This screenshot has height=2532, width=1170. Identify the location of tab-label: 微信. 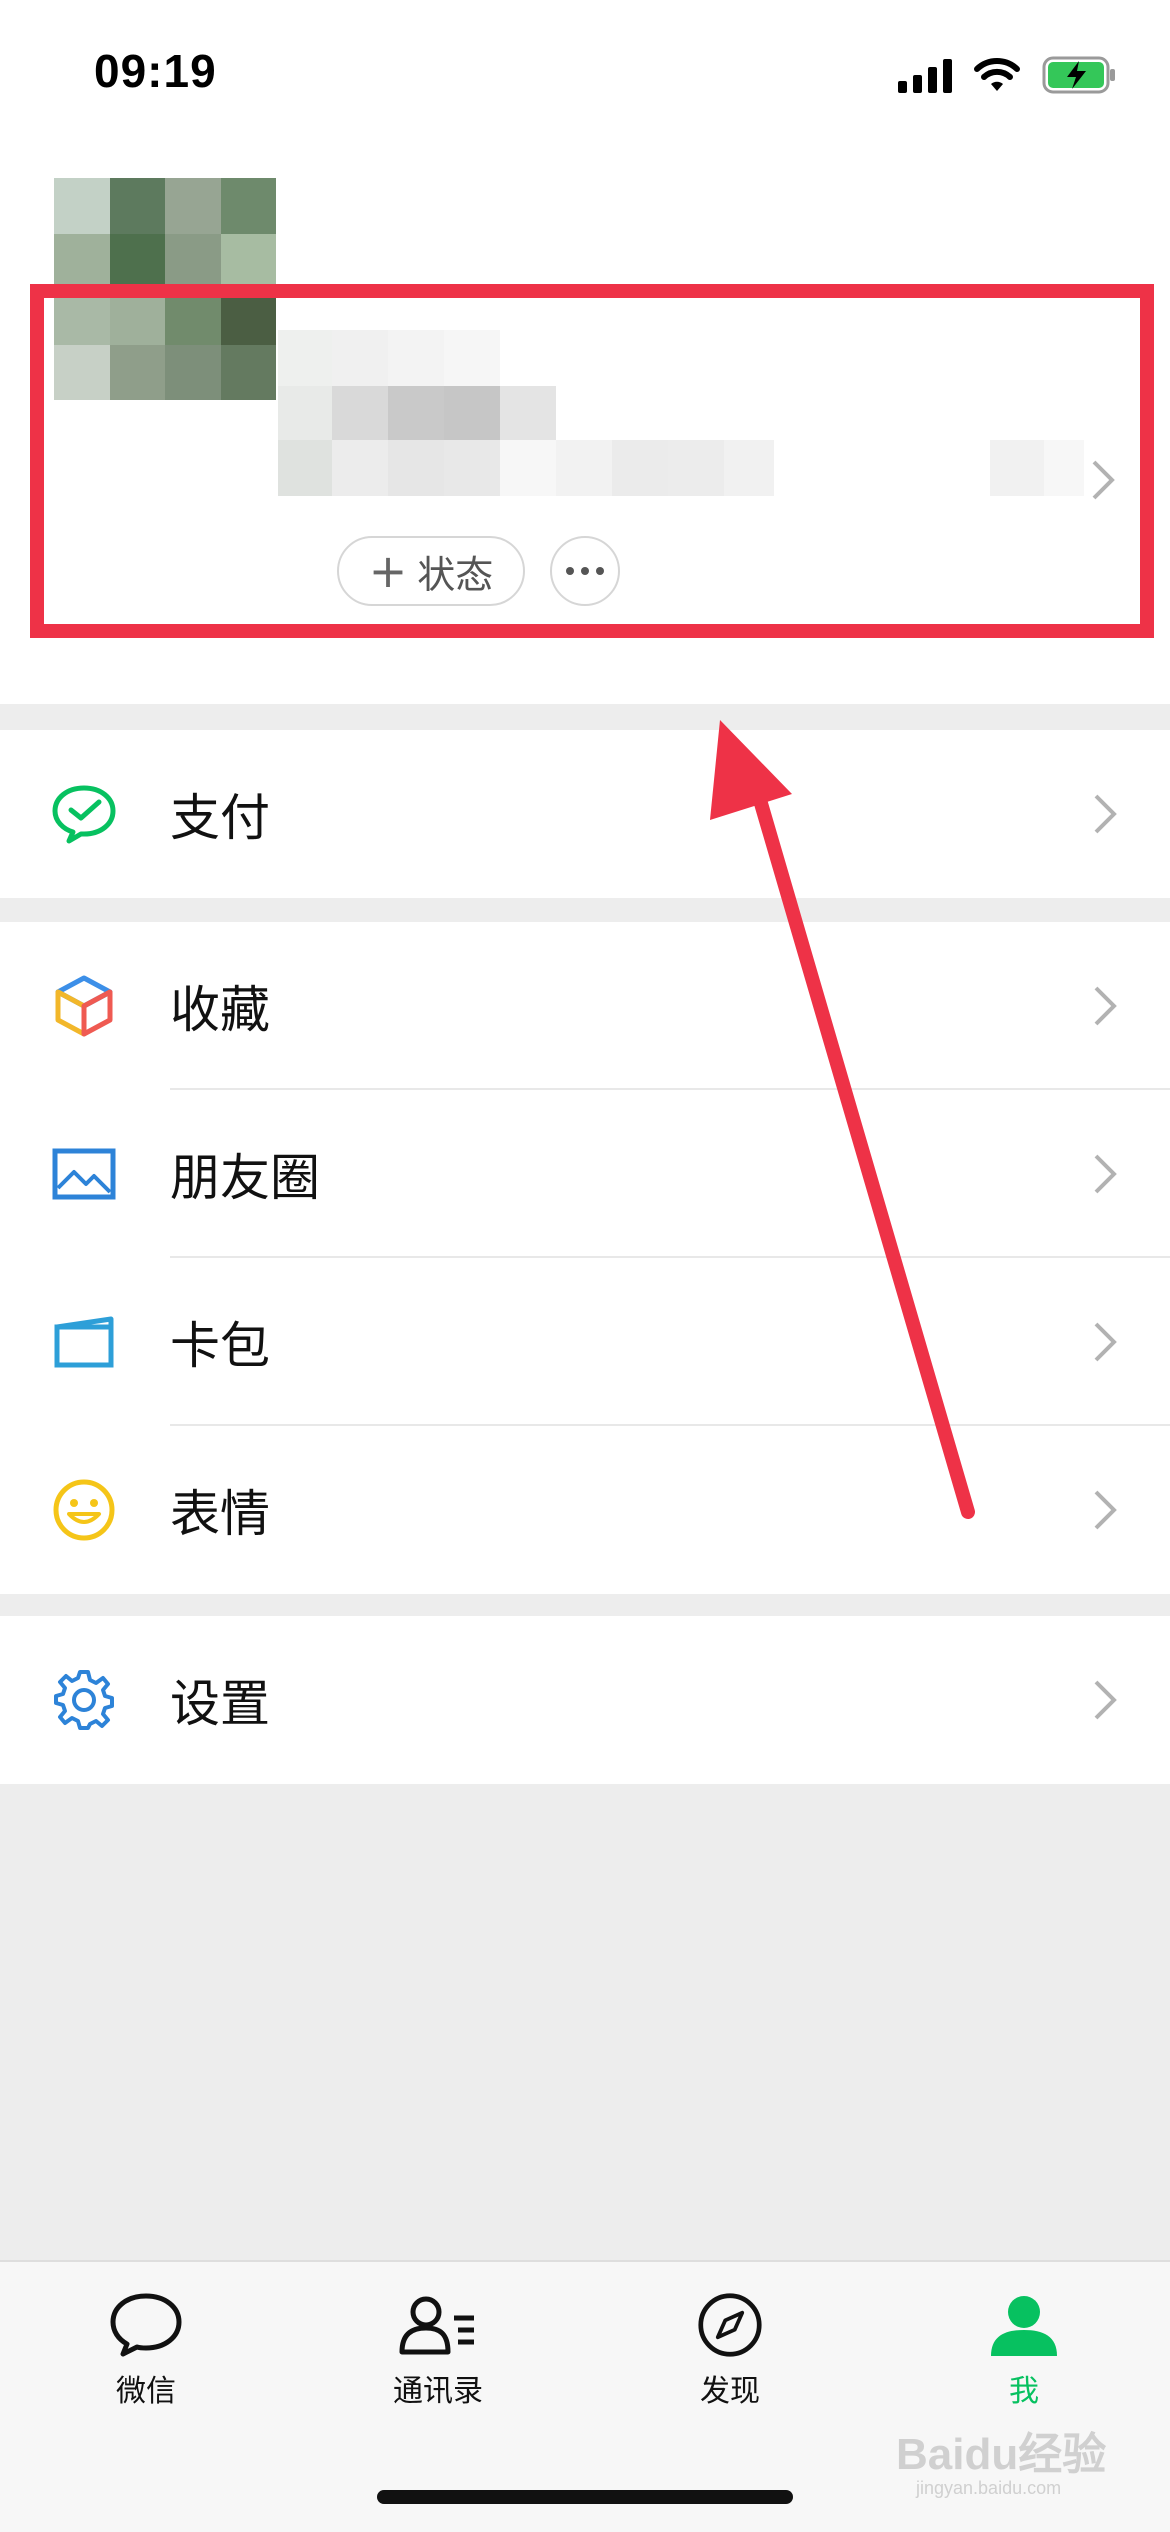
(146, 2391).